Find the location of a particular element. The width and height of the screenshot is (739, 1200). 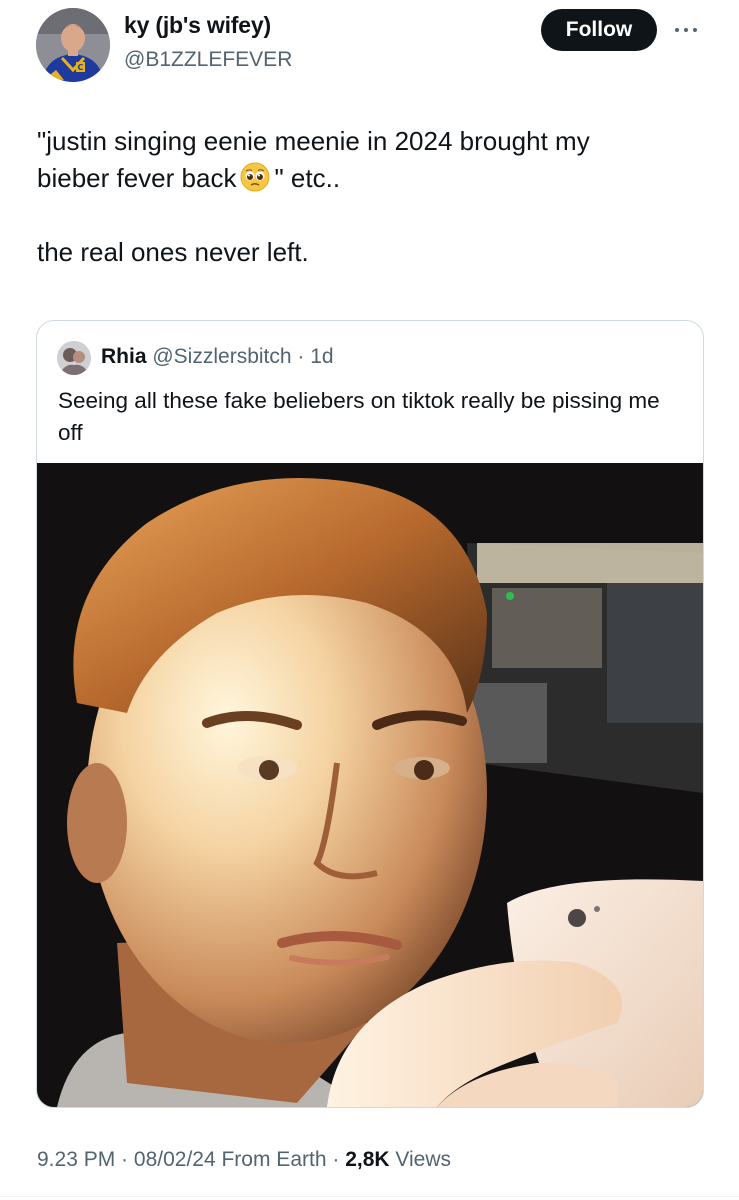

views-label: Views is located at coordinates (423, 1159).